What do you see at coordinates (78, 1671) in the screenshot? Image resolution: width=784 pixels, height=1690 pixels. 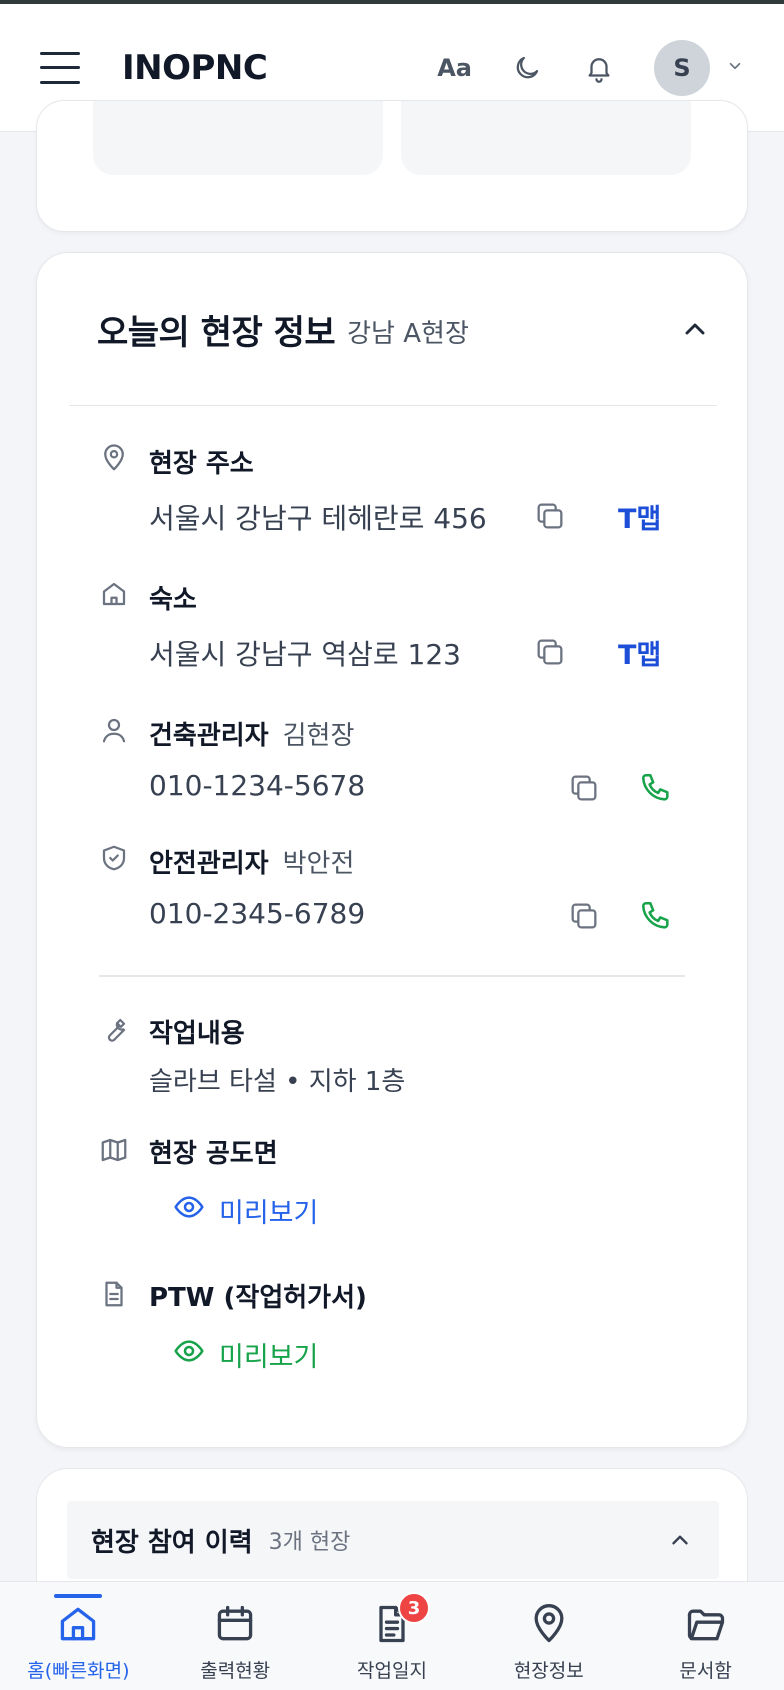 I see `nav-label: 홈(빠른화면)` at bounding box center [78, 1671].